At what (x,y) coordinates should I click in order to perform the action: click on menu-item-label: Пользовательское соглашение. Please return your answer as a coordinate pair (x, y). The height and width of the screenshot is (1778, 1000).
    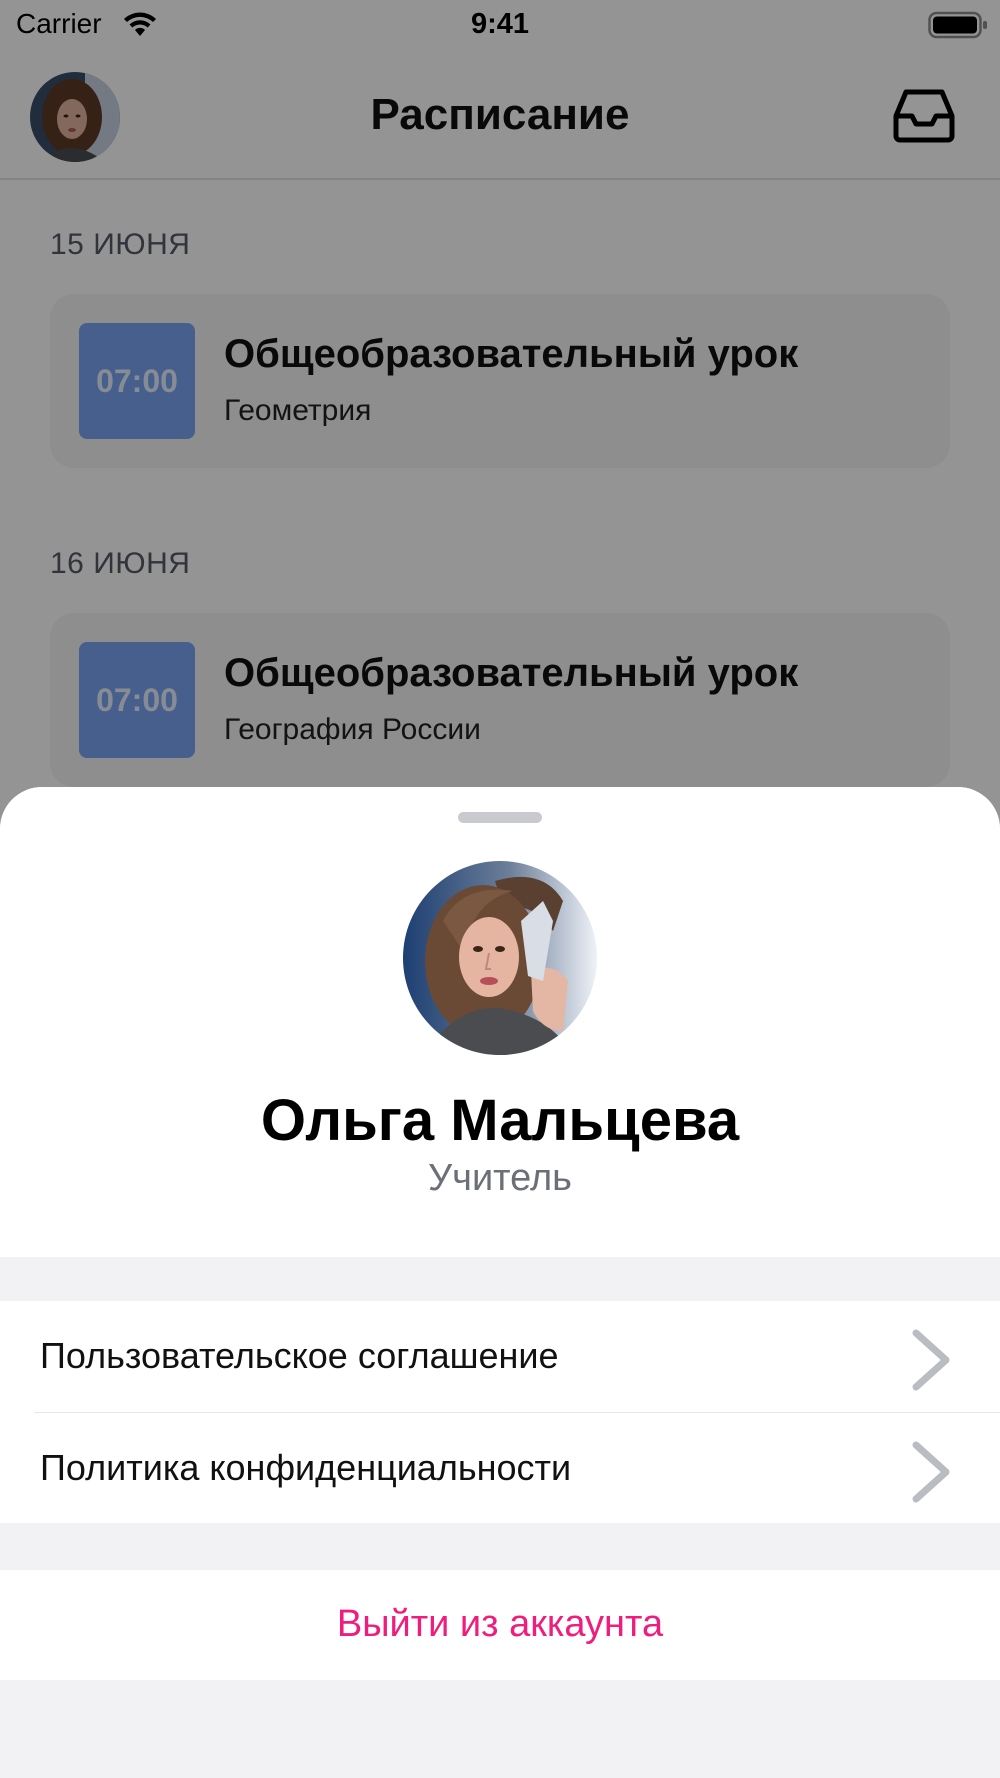
    Looking at the image, I should click on (299, 1355).